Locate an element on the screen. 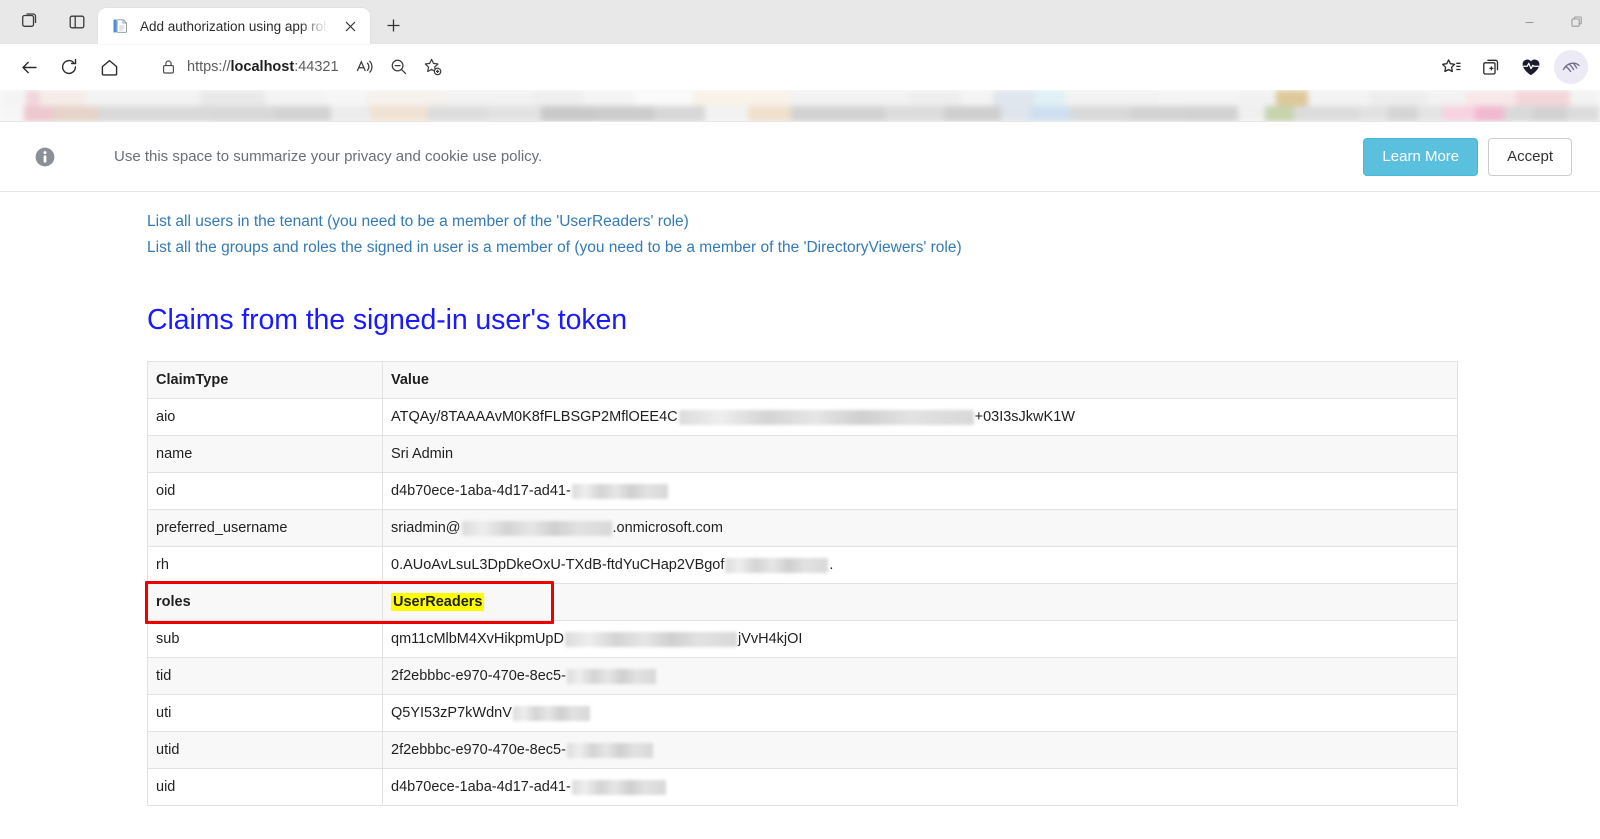 The image size is (1600, 839). collections-icon is located at coordinates (1491, 67).